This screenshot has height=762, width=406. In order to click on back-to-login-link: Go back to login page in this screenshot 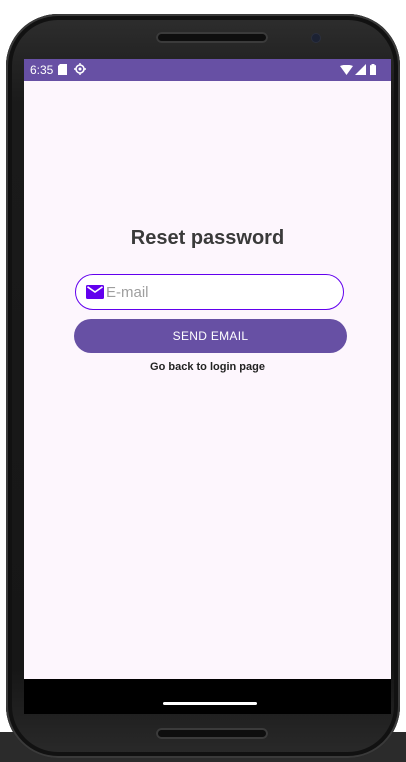, I will do `click(207, 367)`.